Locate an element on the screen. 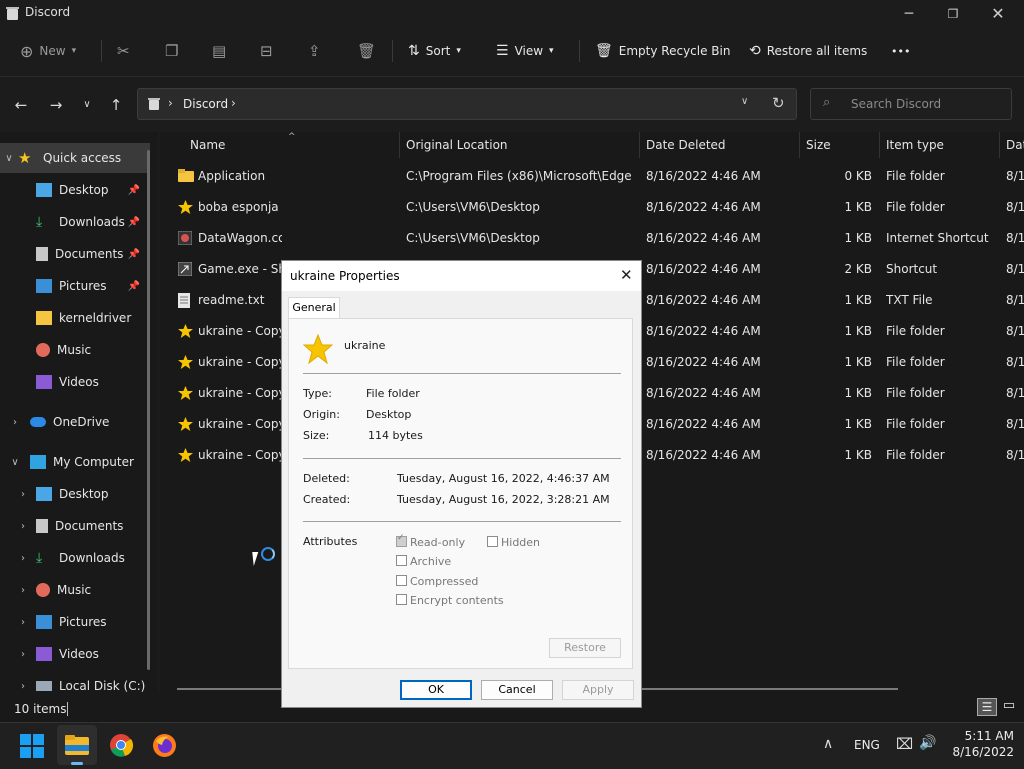  network-icon: ⌧ is located at coordinates (904, 744).